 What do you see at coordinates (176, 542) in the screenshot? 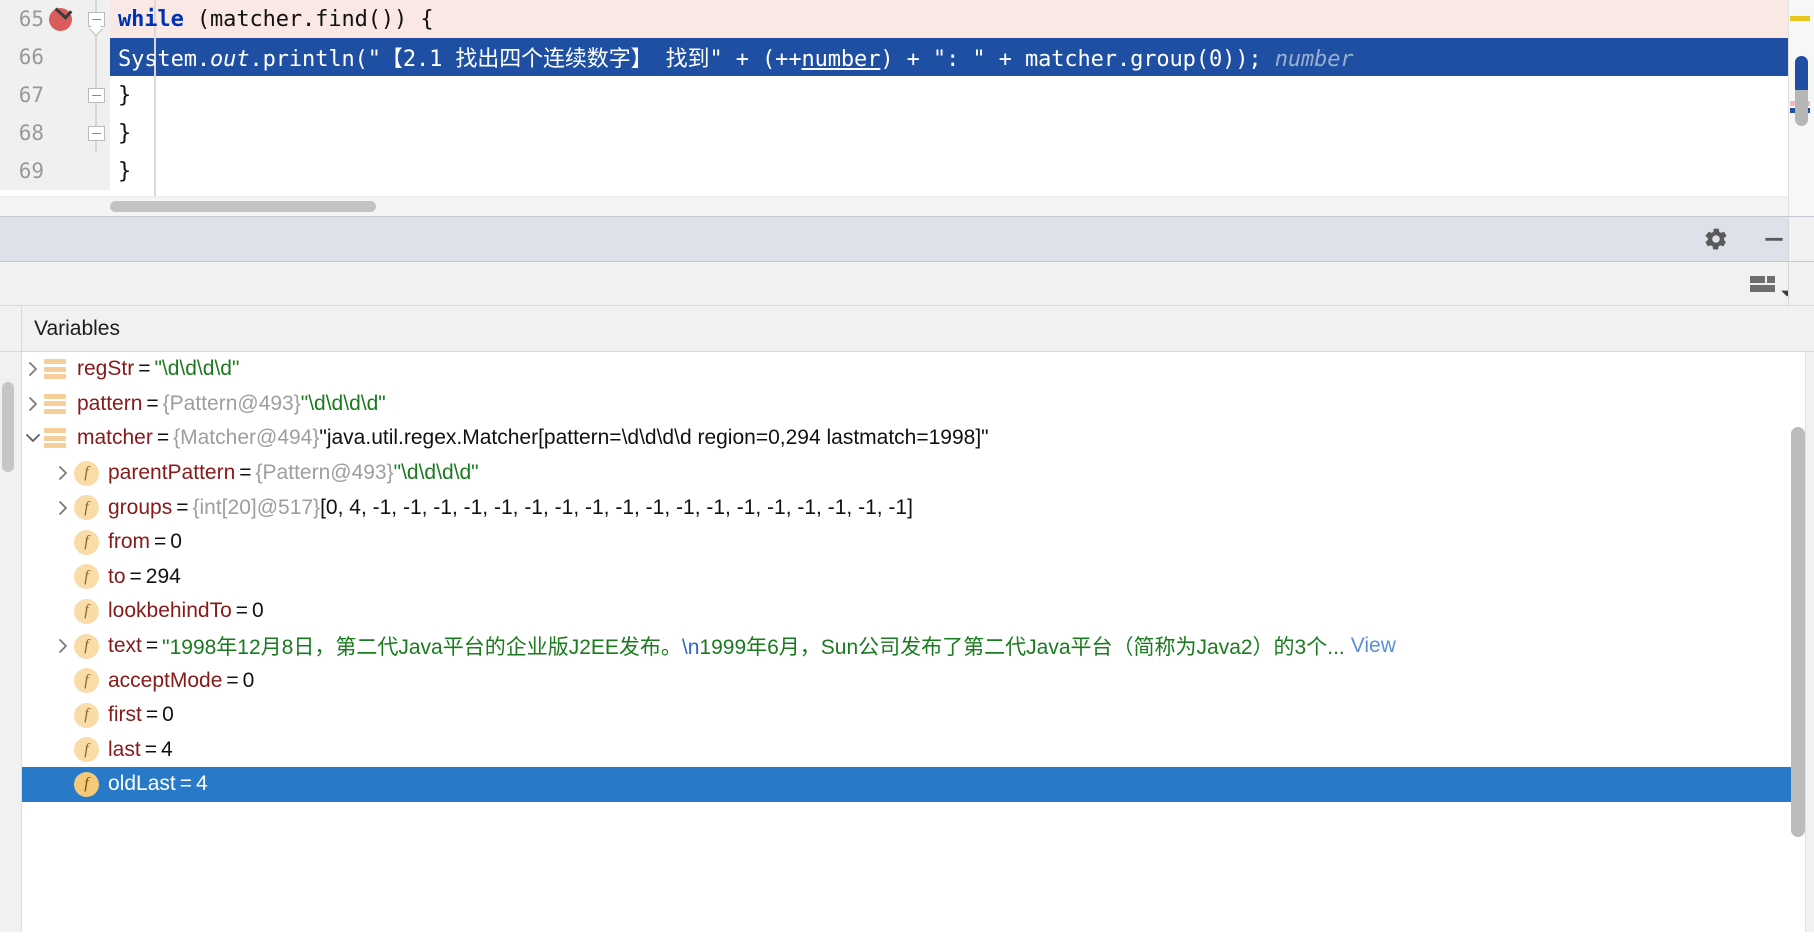
I see `variable-value: 0` at bounding box center [176, 542].